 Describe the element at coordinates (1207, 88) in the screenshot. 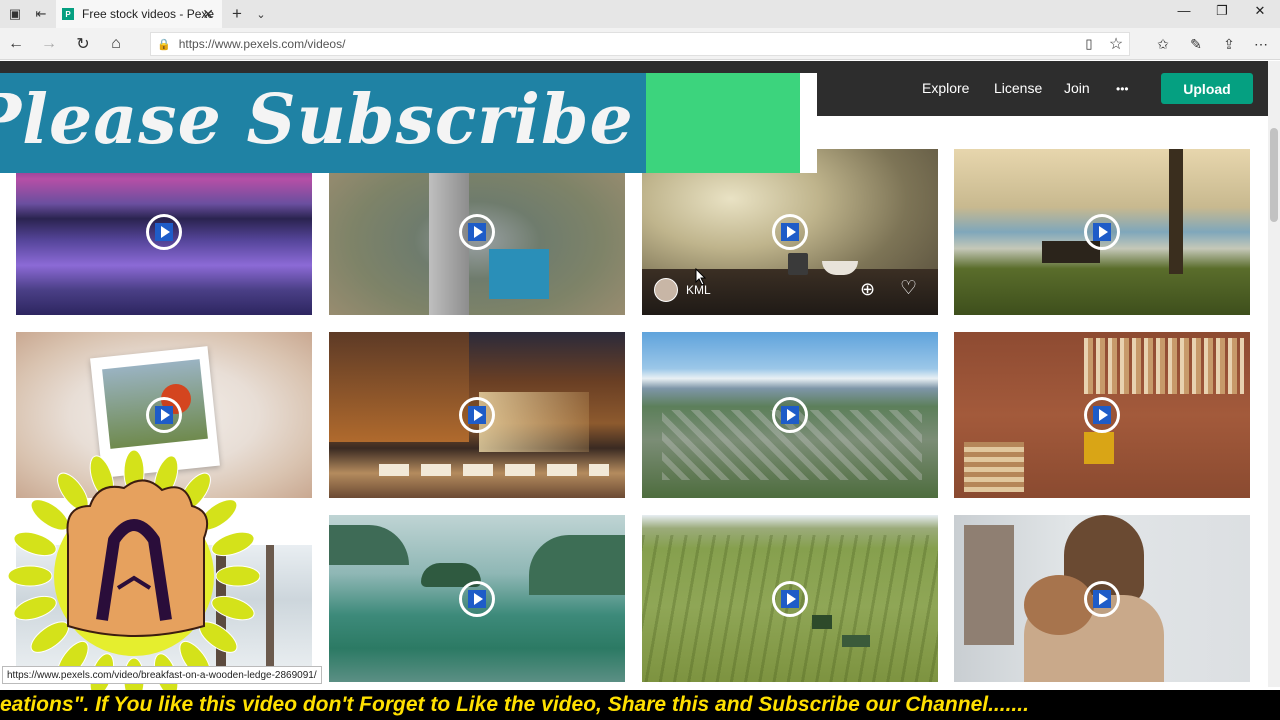

I see `upload-button: Upload` at that location.